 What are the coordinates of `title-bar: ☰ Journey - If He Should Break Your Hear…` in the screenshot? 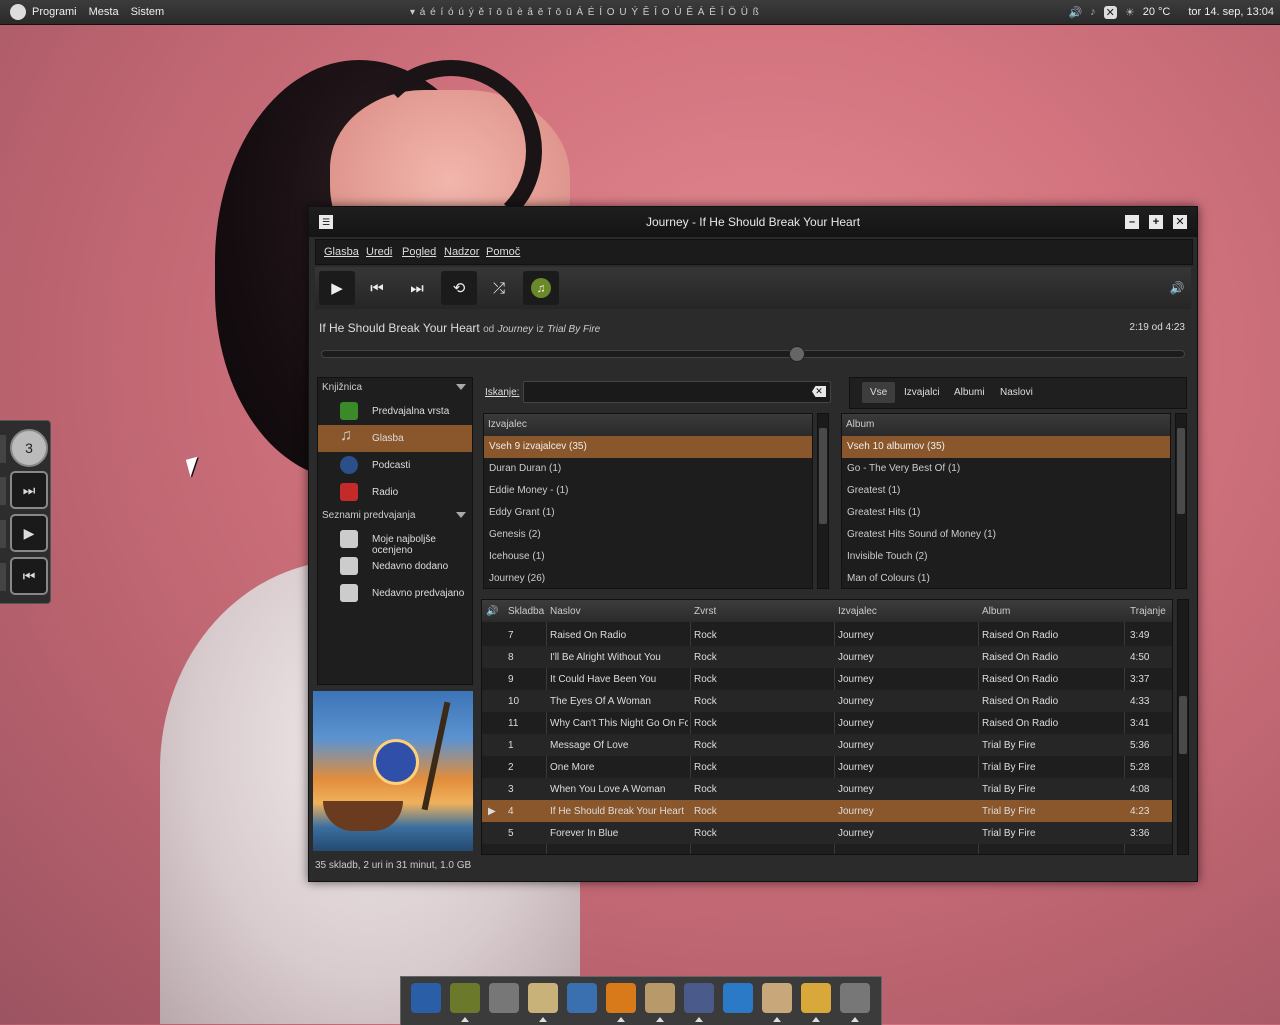 It's located at (753, 222).